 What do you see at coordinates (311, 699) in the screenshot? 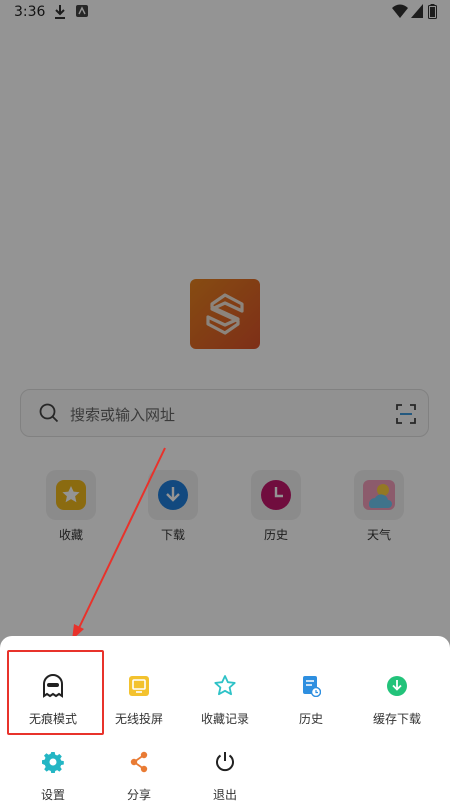
I see `menu-item-history: 历史` at bounding box center [311, 699].